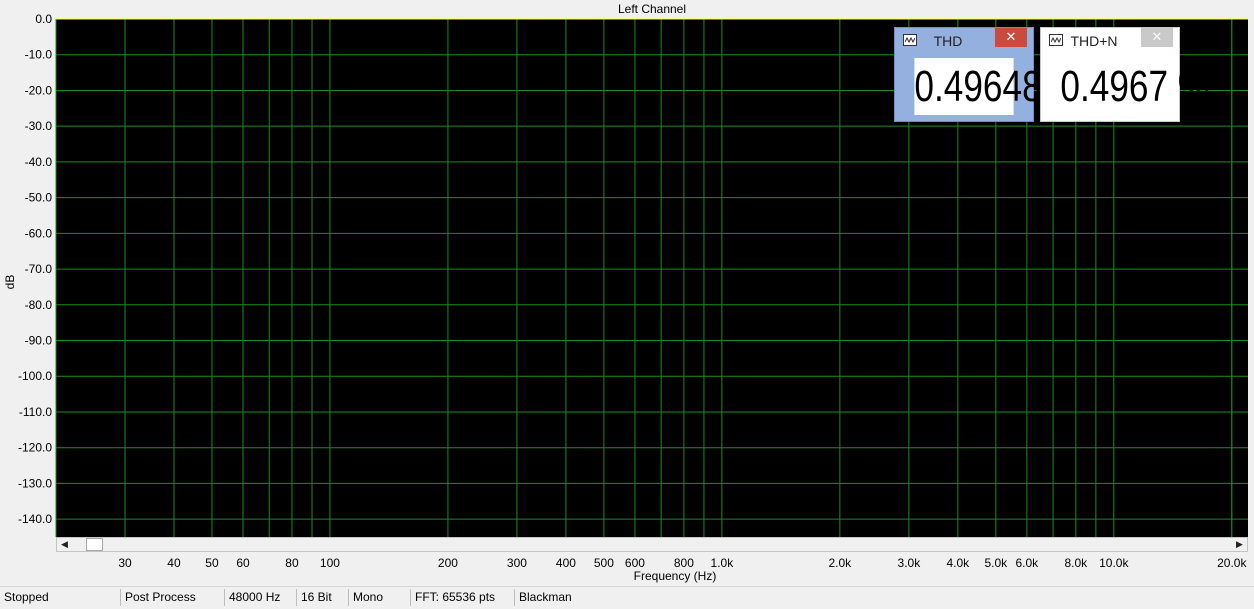 The image size is (1254, 609). What do you see at coordinates (172, 597) in the screenshot?
I see `status-process: Post Process` at bounding box center [172, 597].